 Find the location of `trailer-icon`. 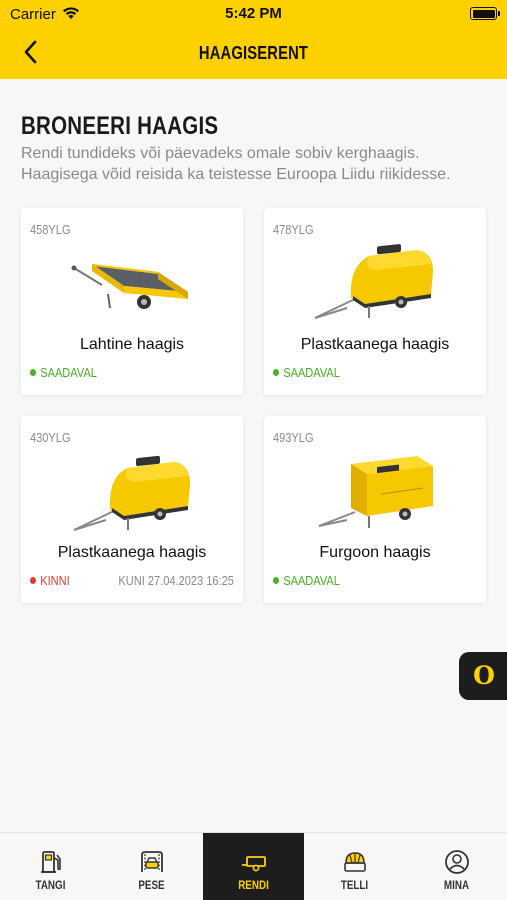

trailer-icon is located at coordinates (254, 864).